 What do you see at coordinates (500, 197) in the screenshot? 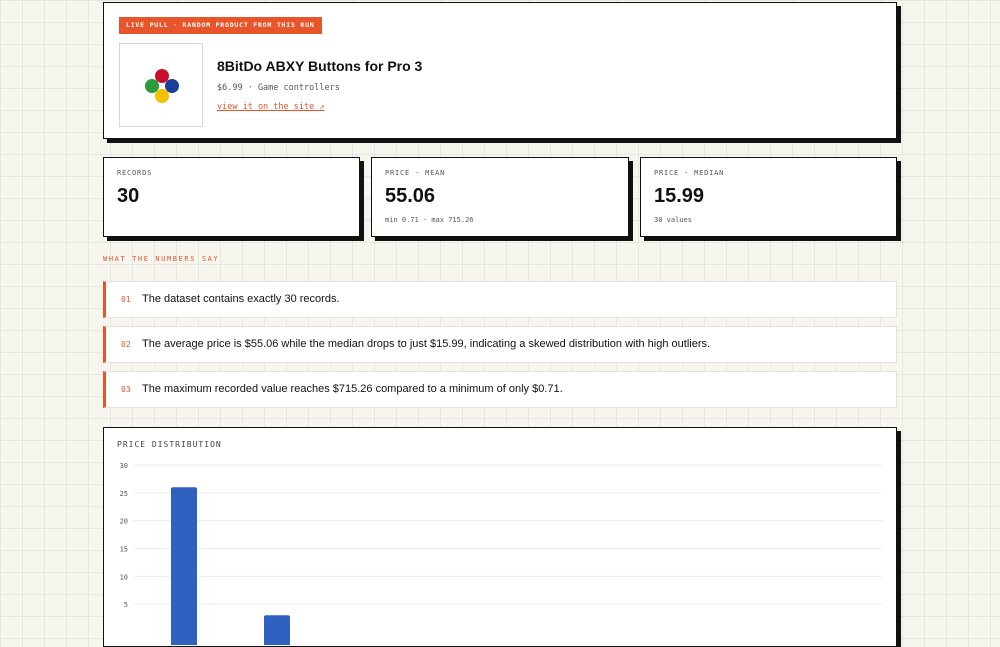
I see `stat-card-price-mean: PRICE · MEAN 55.06 min 0.71 · max 715.26` at bounding box center [500, 197].